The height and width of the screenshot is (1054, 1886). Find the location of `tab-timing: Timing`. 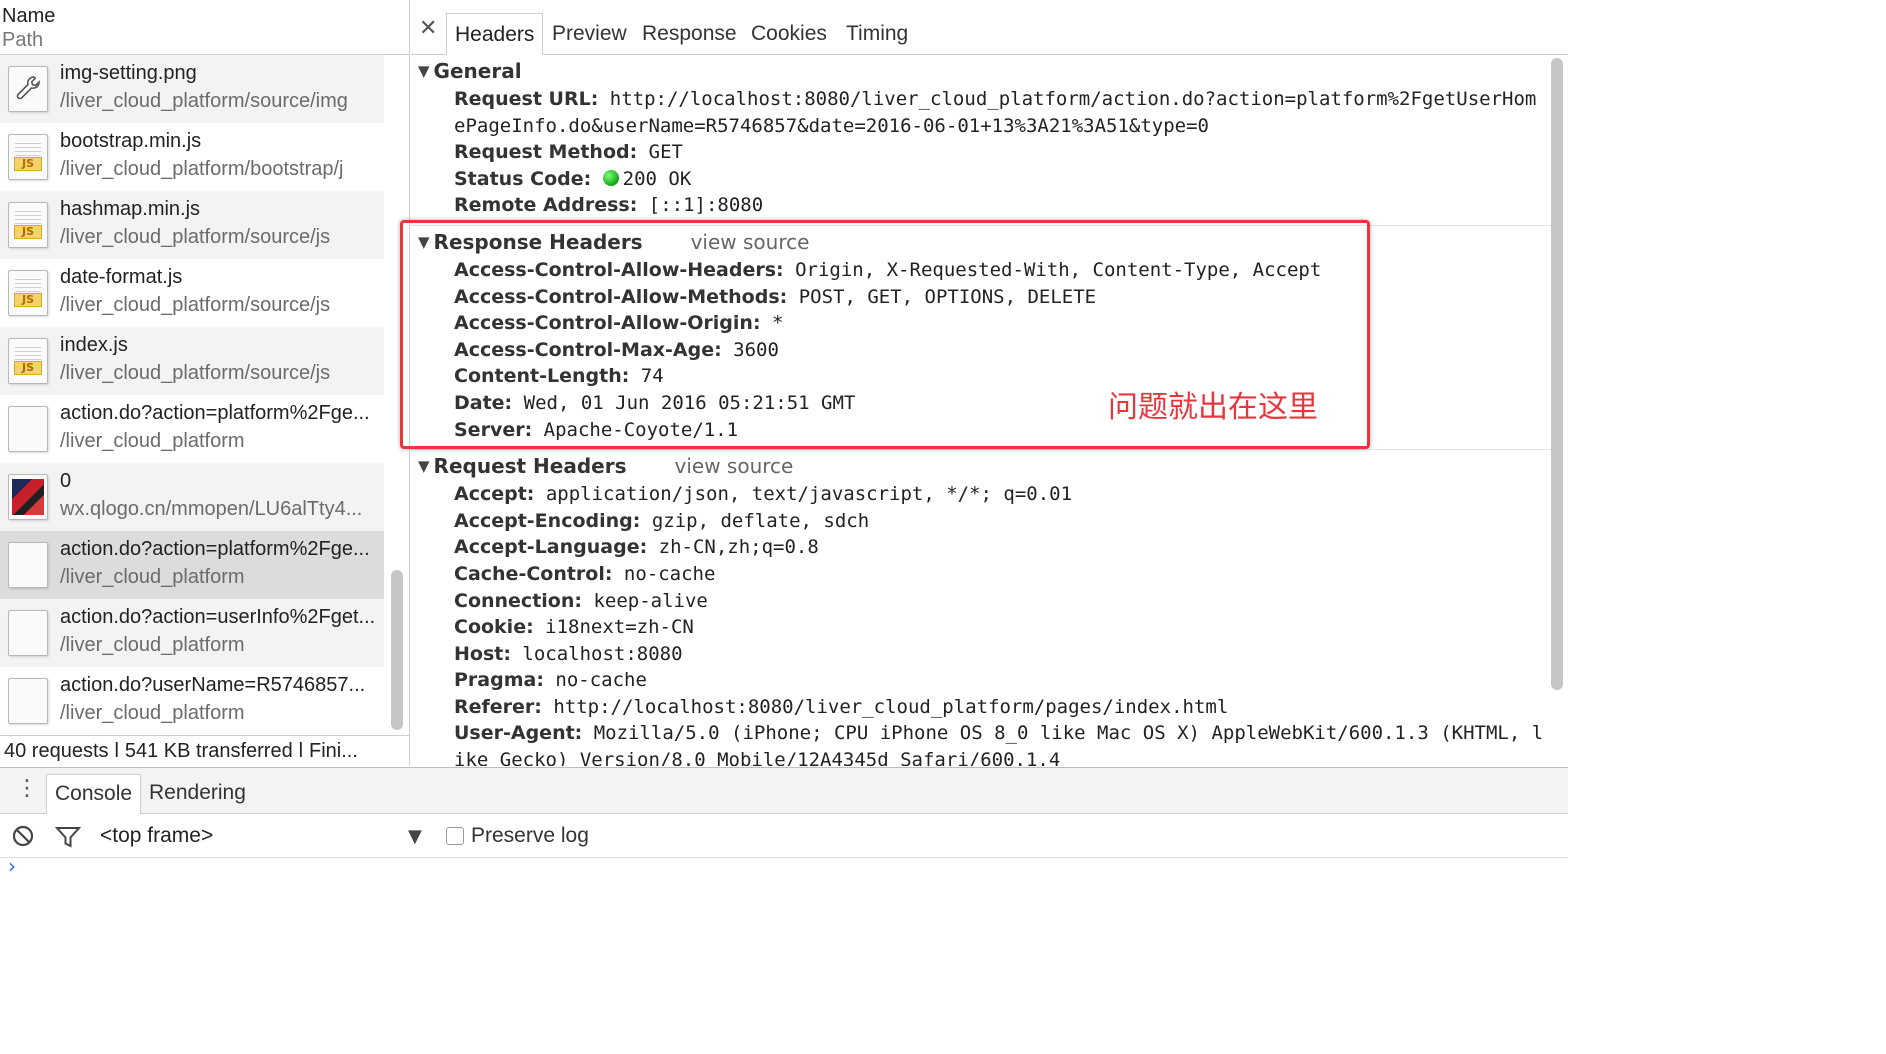

tab-timing: Timing is located at coordinates (877, 34).